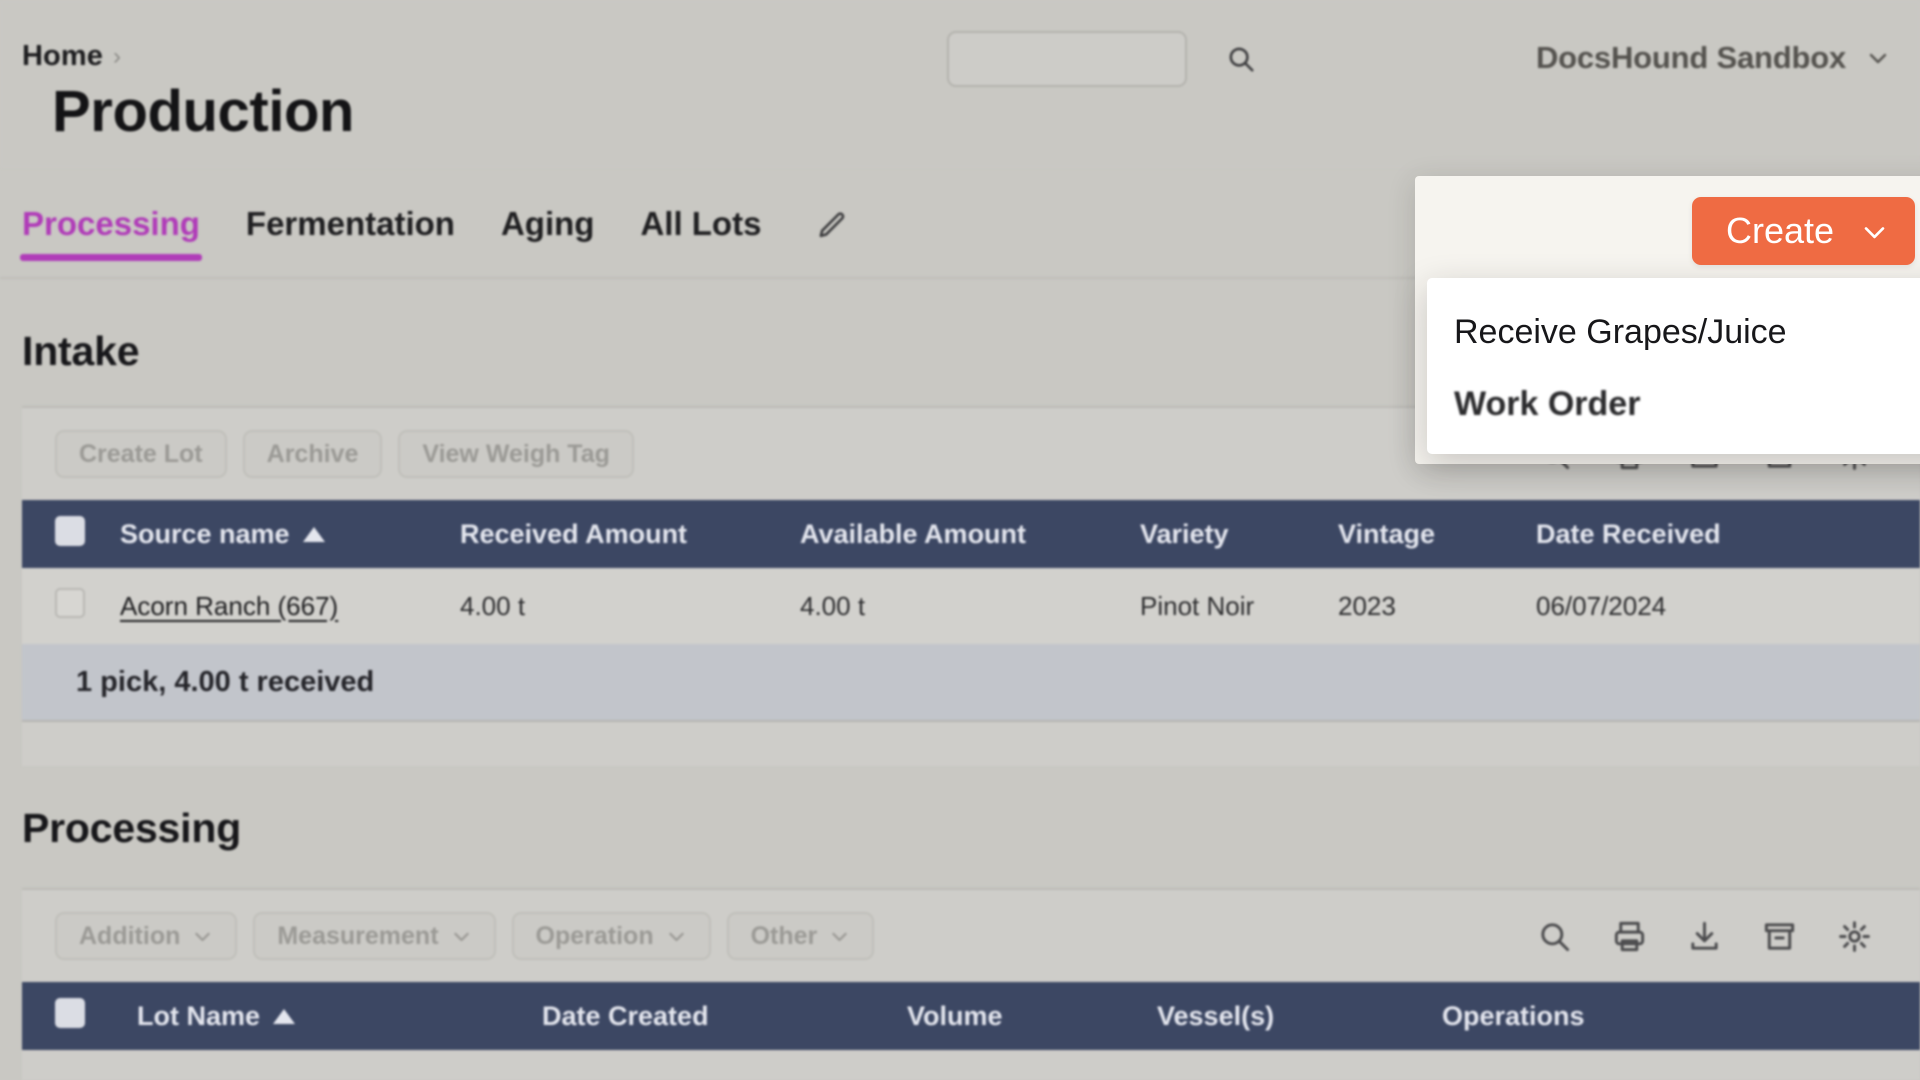 Image resolution: width=1920 pixels, height=1080 pixels. I want to click on column-vessels: Vessel(s), so click(1299, 1016).